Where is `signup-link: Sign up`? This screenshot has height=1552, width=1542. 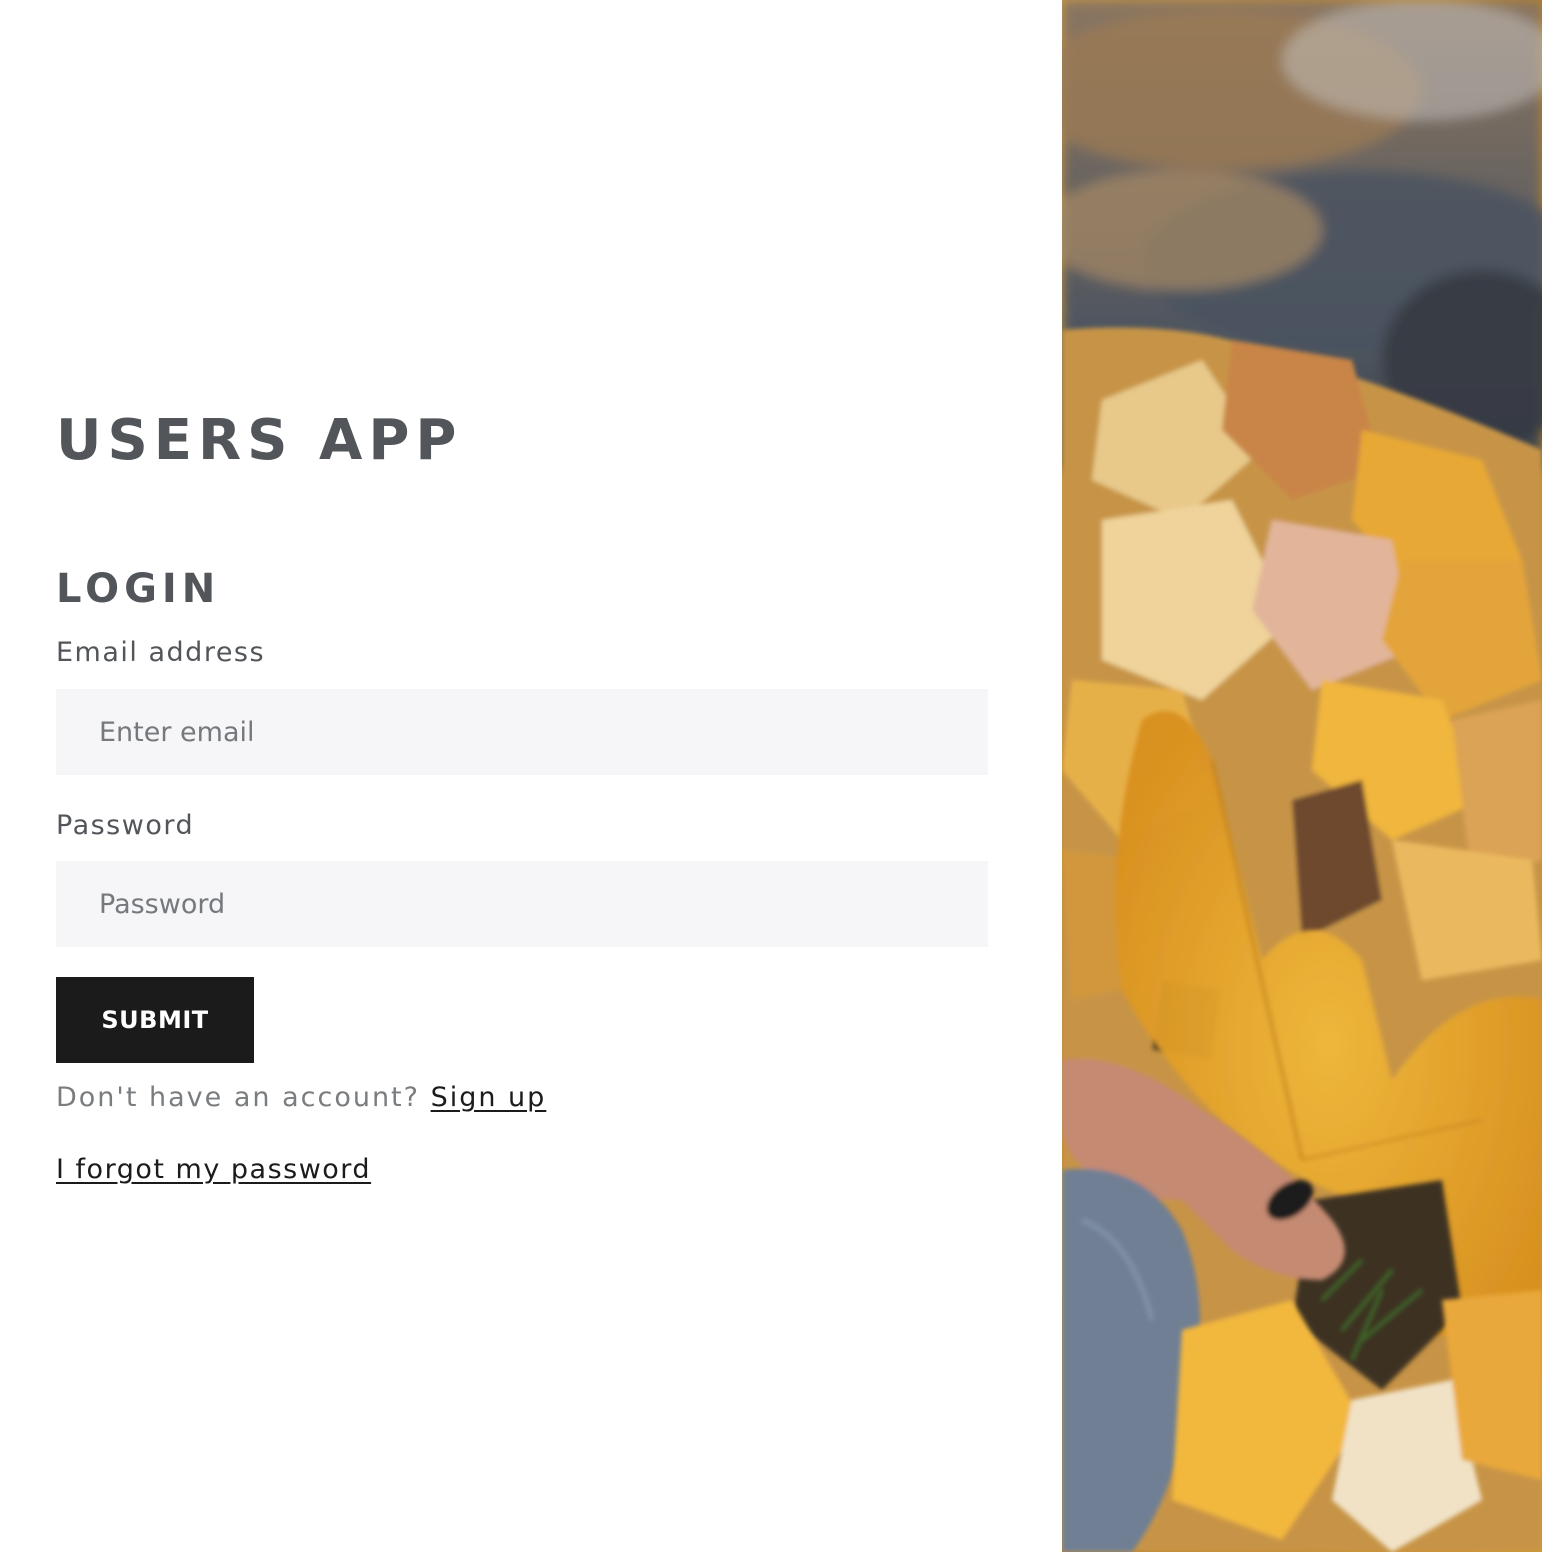
signup-link: Sign up is located at coordinates (489, 1097).